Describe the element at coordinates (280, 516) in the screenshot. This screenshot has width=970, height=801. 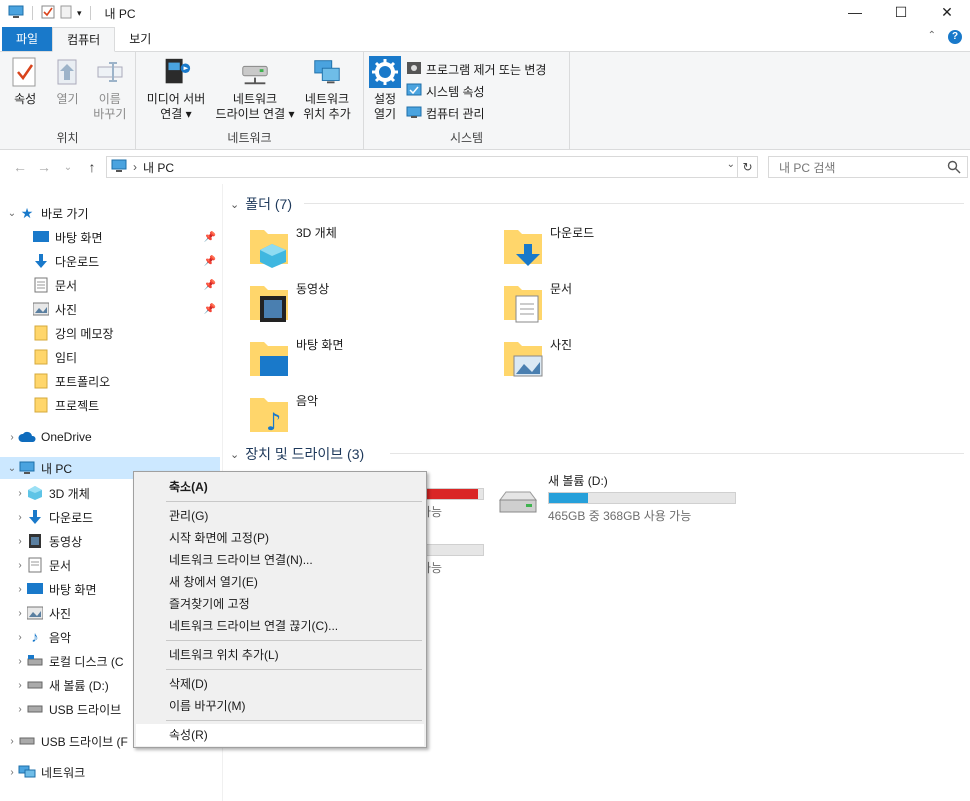
I see `context-menu-item: 관리(G)` at that location.